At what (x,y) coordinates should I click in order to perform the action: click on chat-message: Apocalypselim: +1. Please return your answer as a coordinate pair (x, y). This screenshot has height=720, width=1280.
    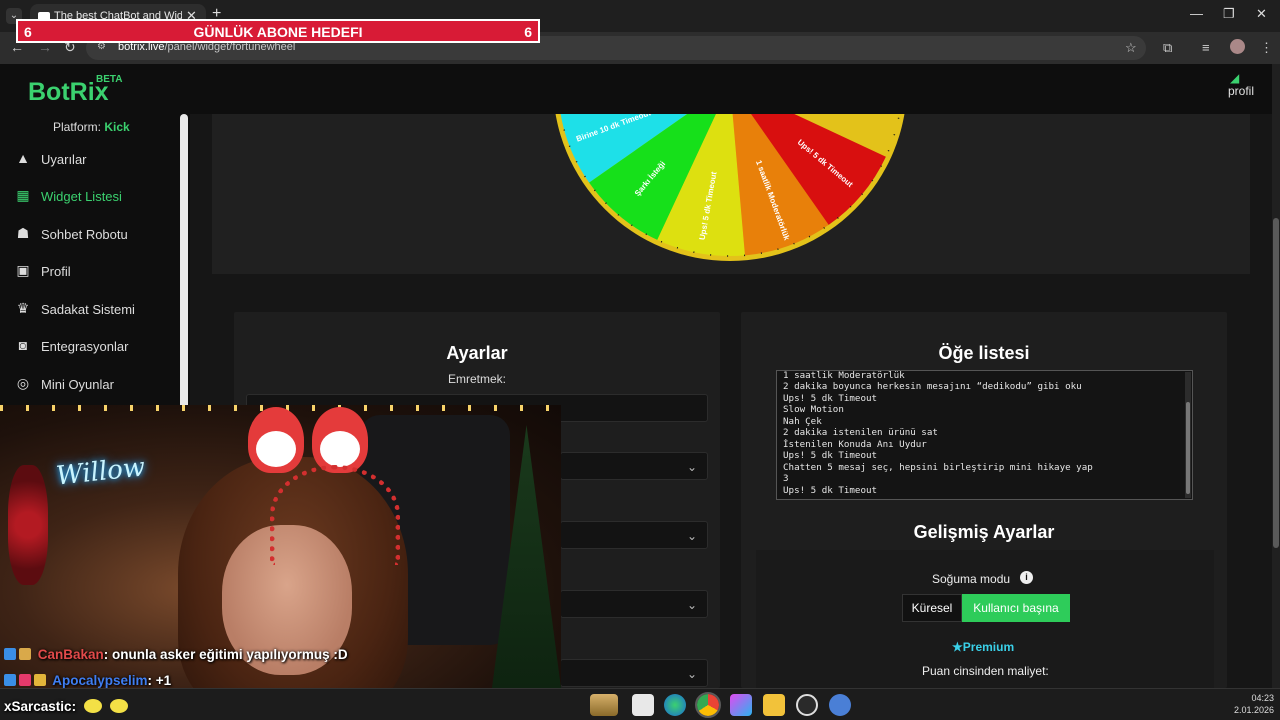
    Looking at the image, I should click on (87, 680).